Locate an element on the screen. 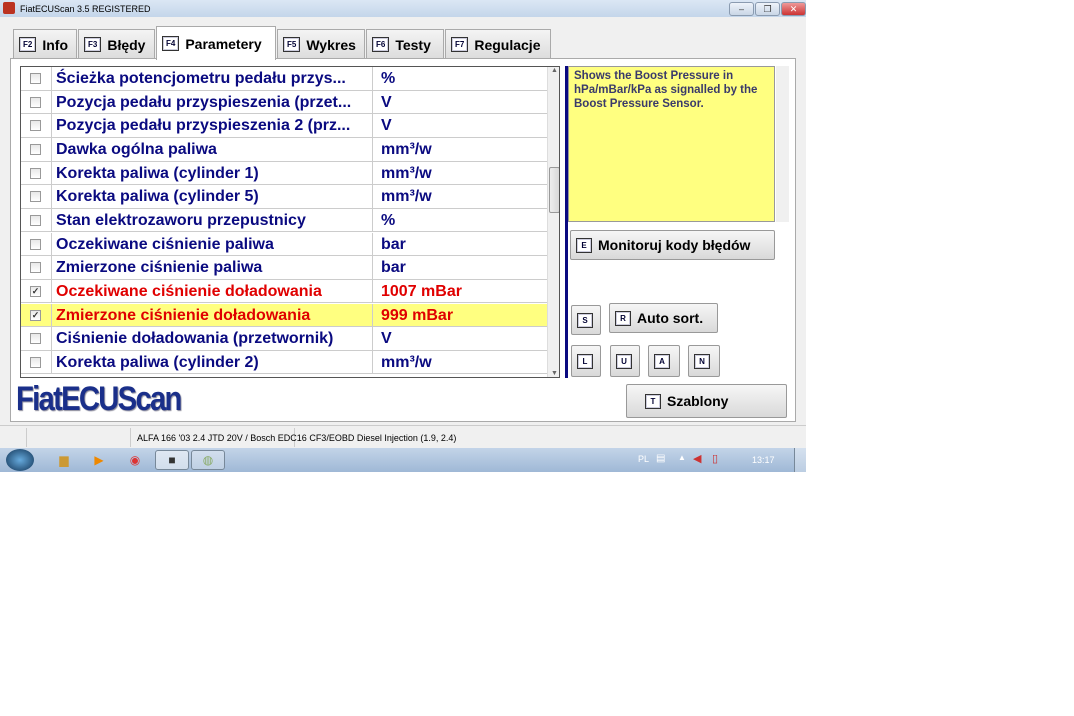  key-badge: A is located at coordinates (662, 361).